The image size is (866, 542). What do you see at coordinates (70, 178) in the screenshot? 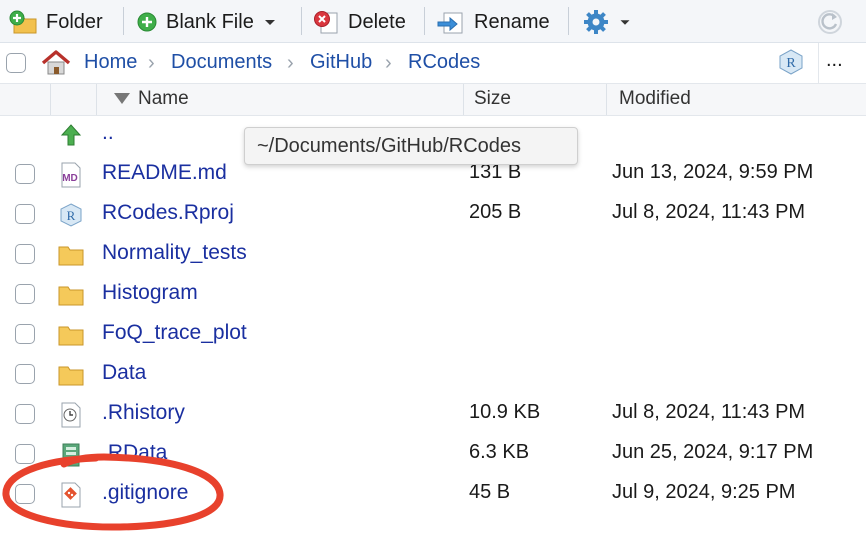
I see `svg-text: MD` at bounding box center [70, 178].